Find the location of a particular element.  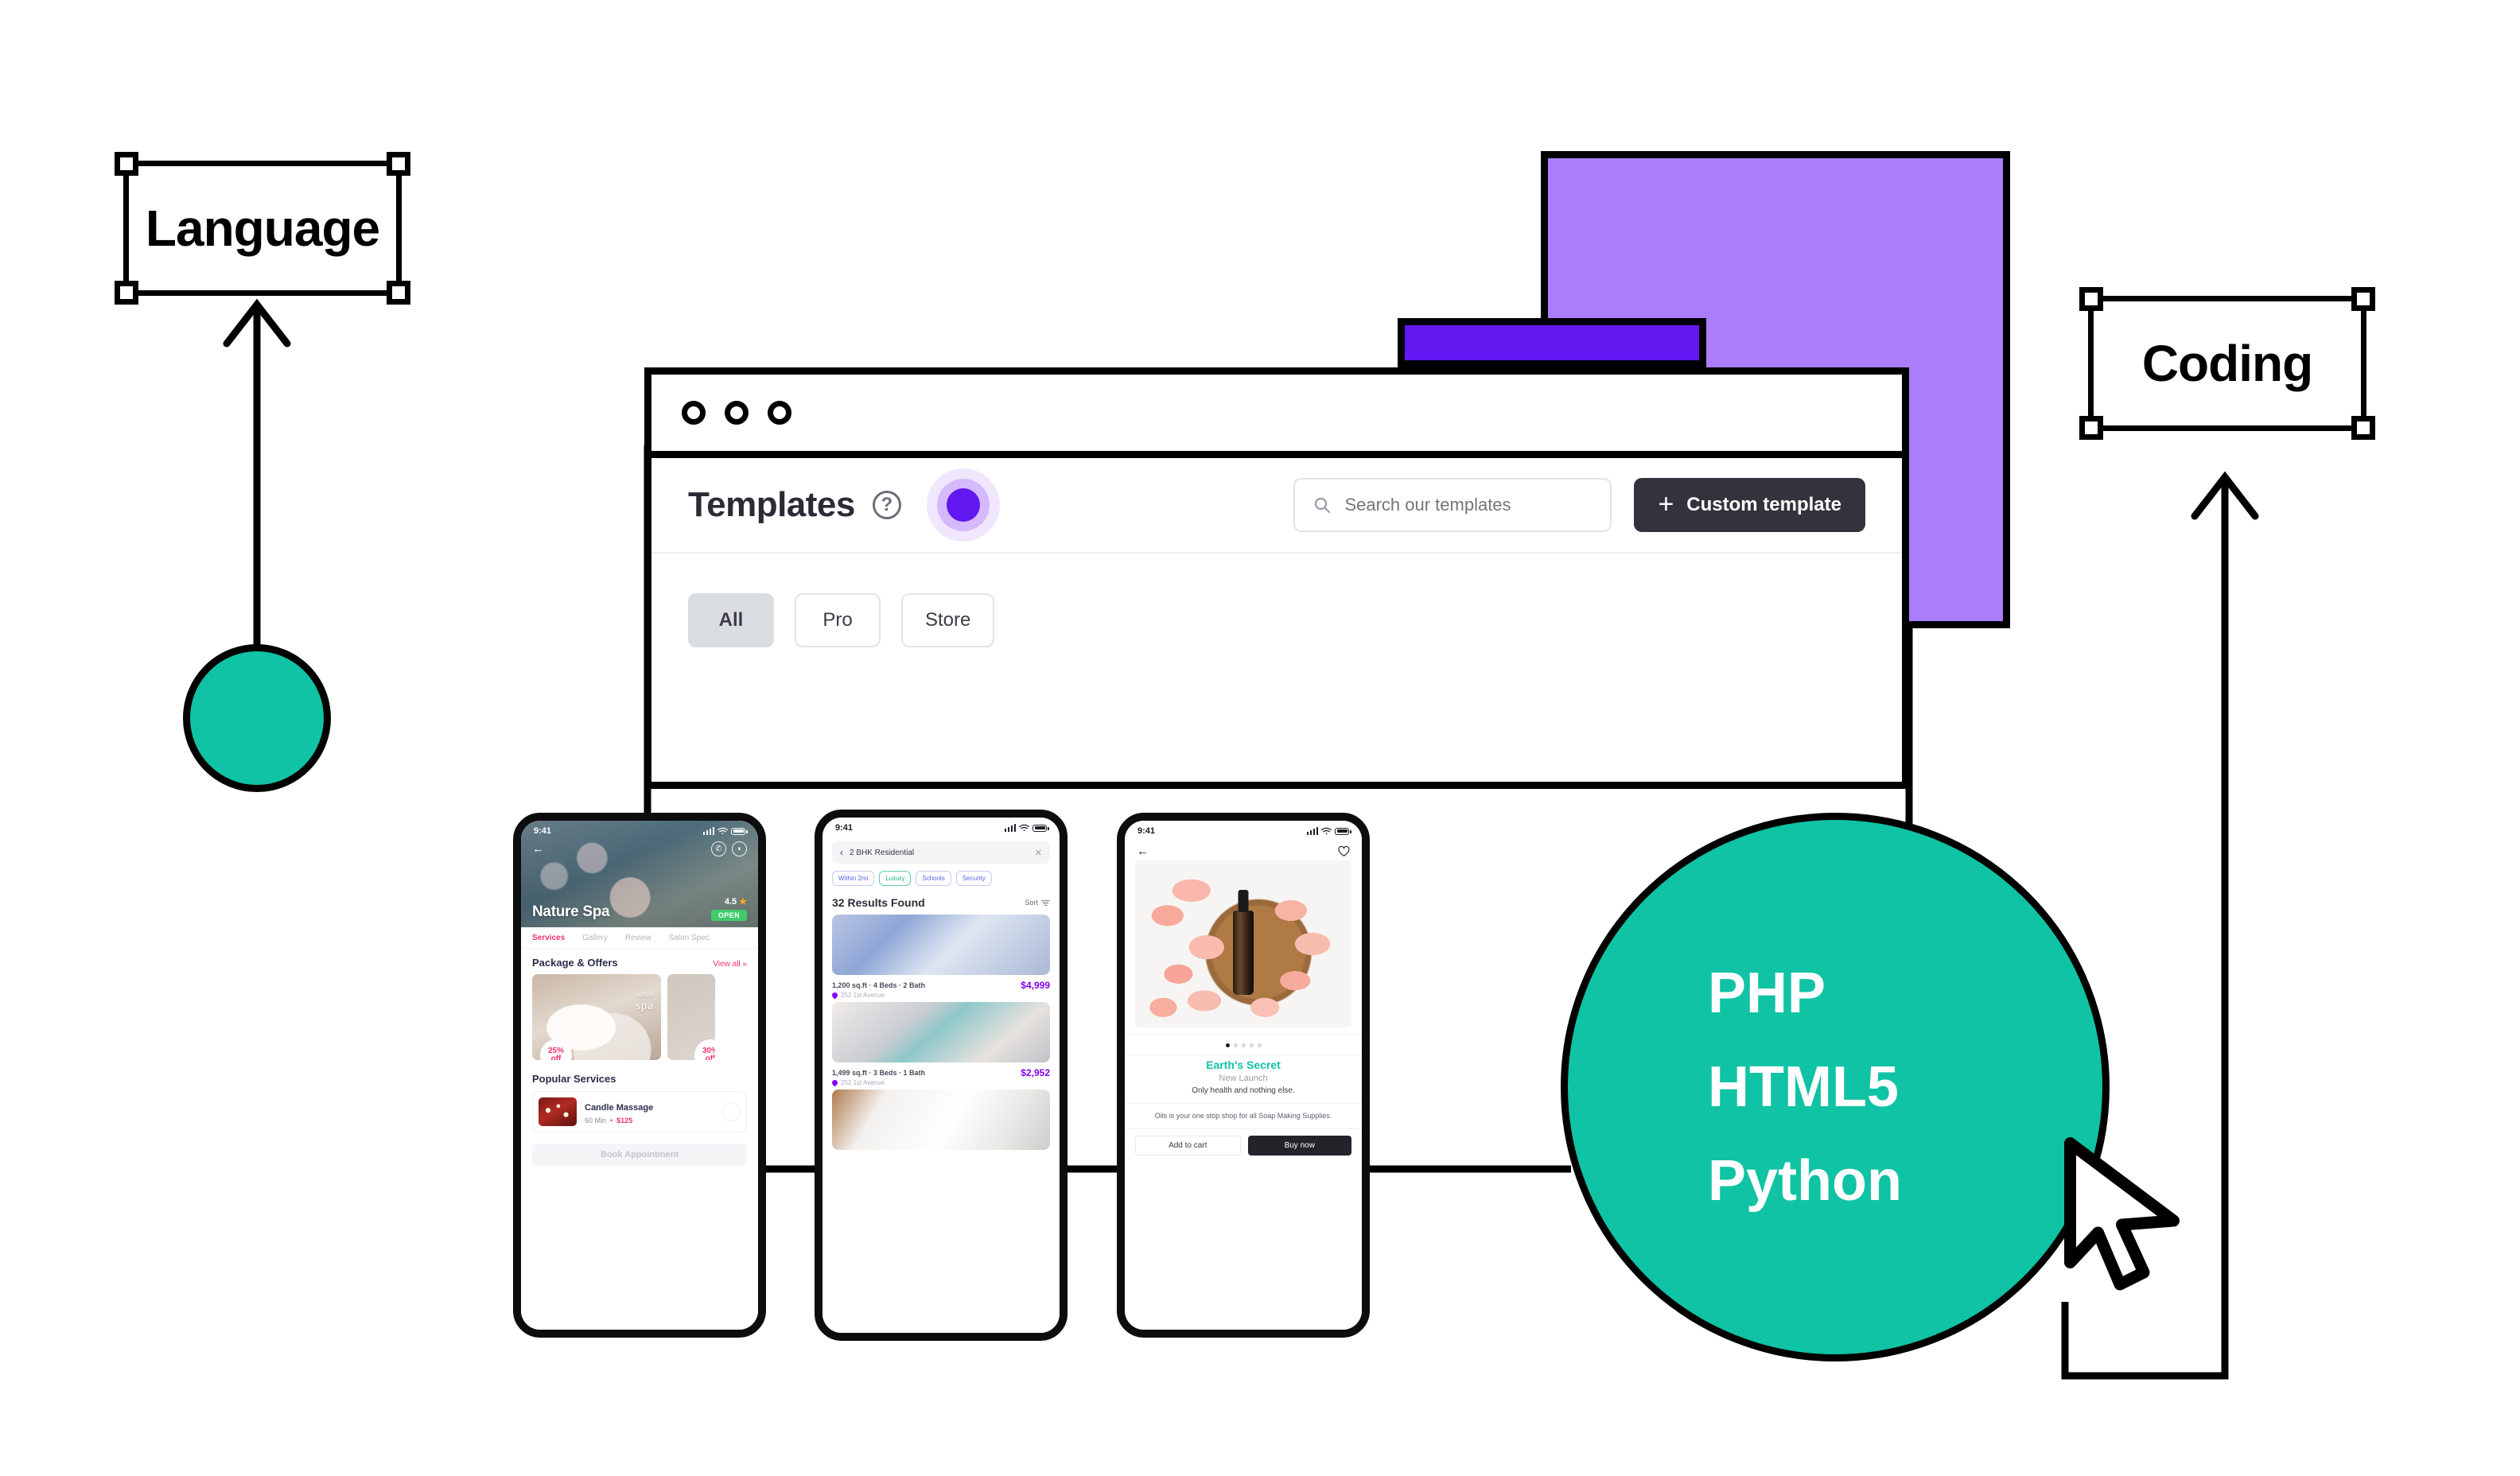

filter-tab-store-label: Store is located at coordinates (948, 620).